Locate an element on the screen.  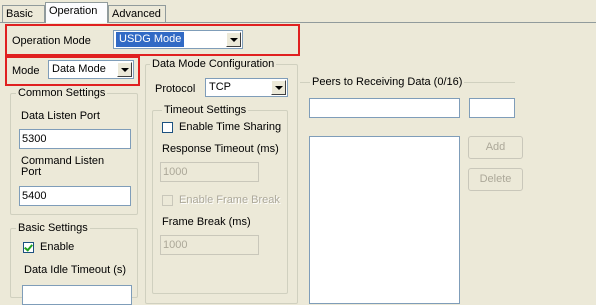
mode-select: Data Mode is located at coordinates (91, 69).